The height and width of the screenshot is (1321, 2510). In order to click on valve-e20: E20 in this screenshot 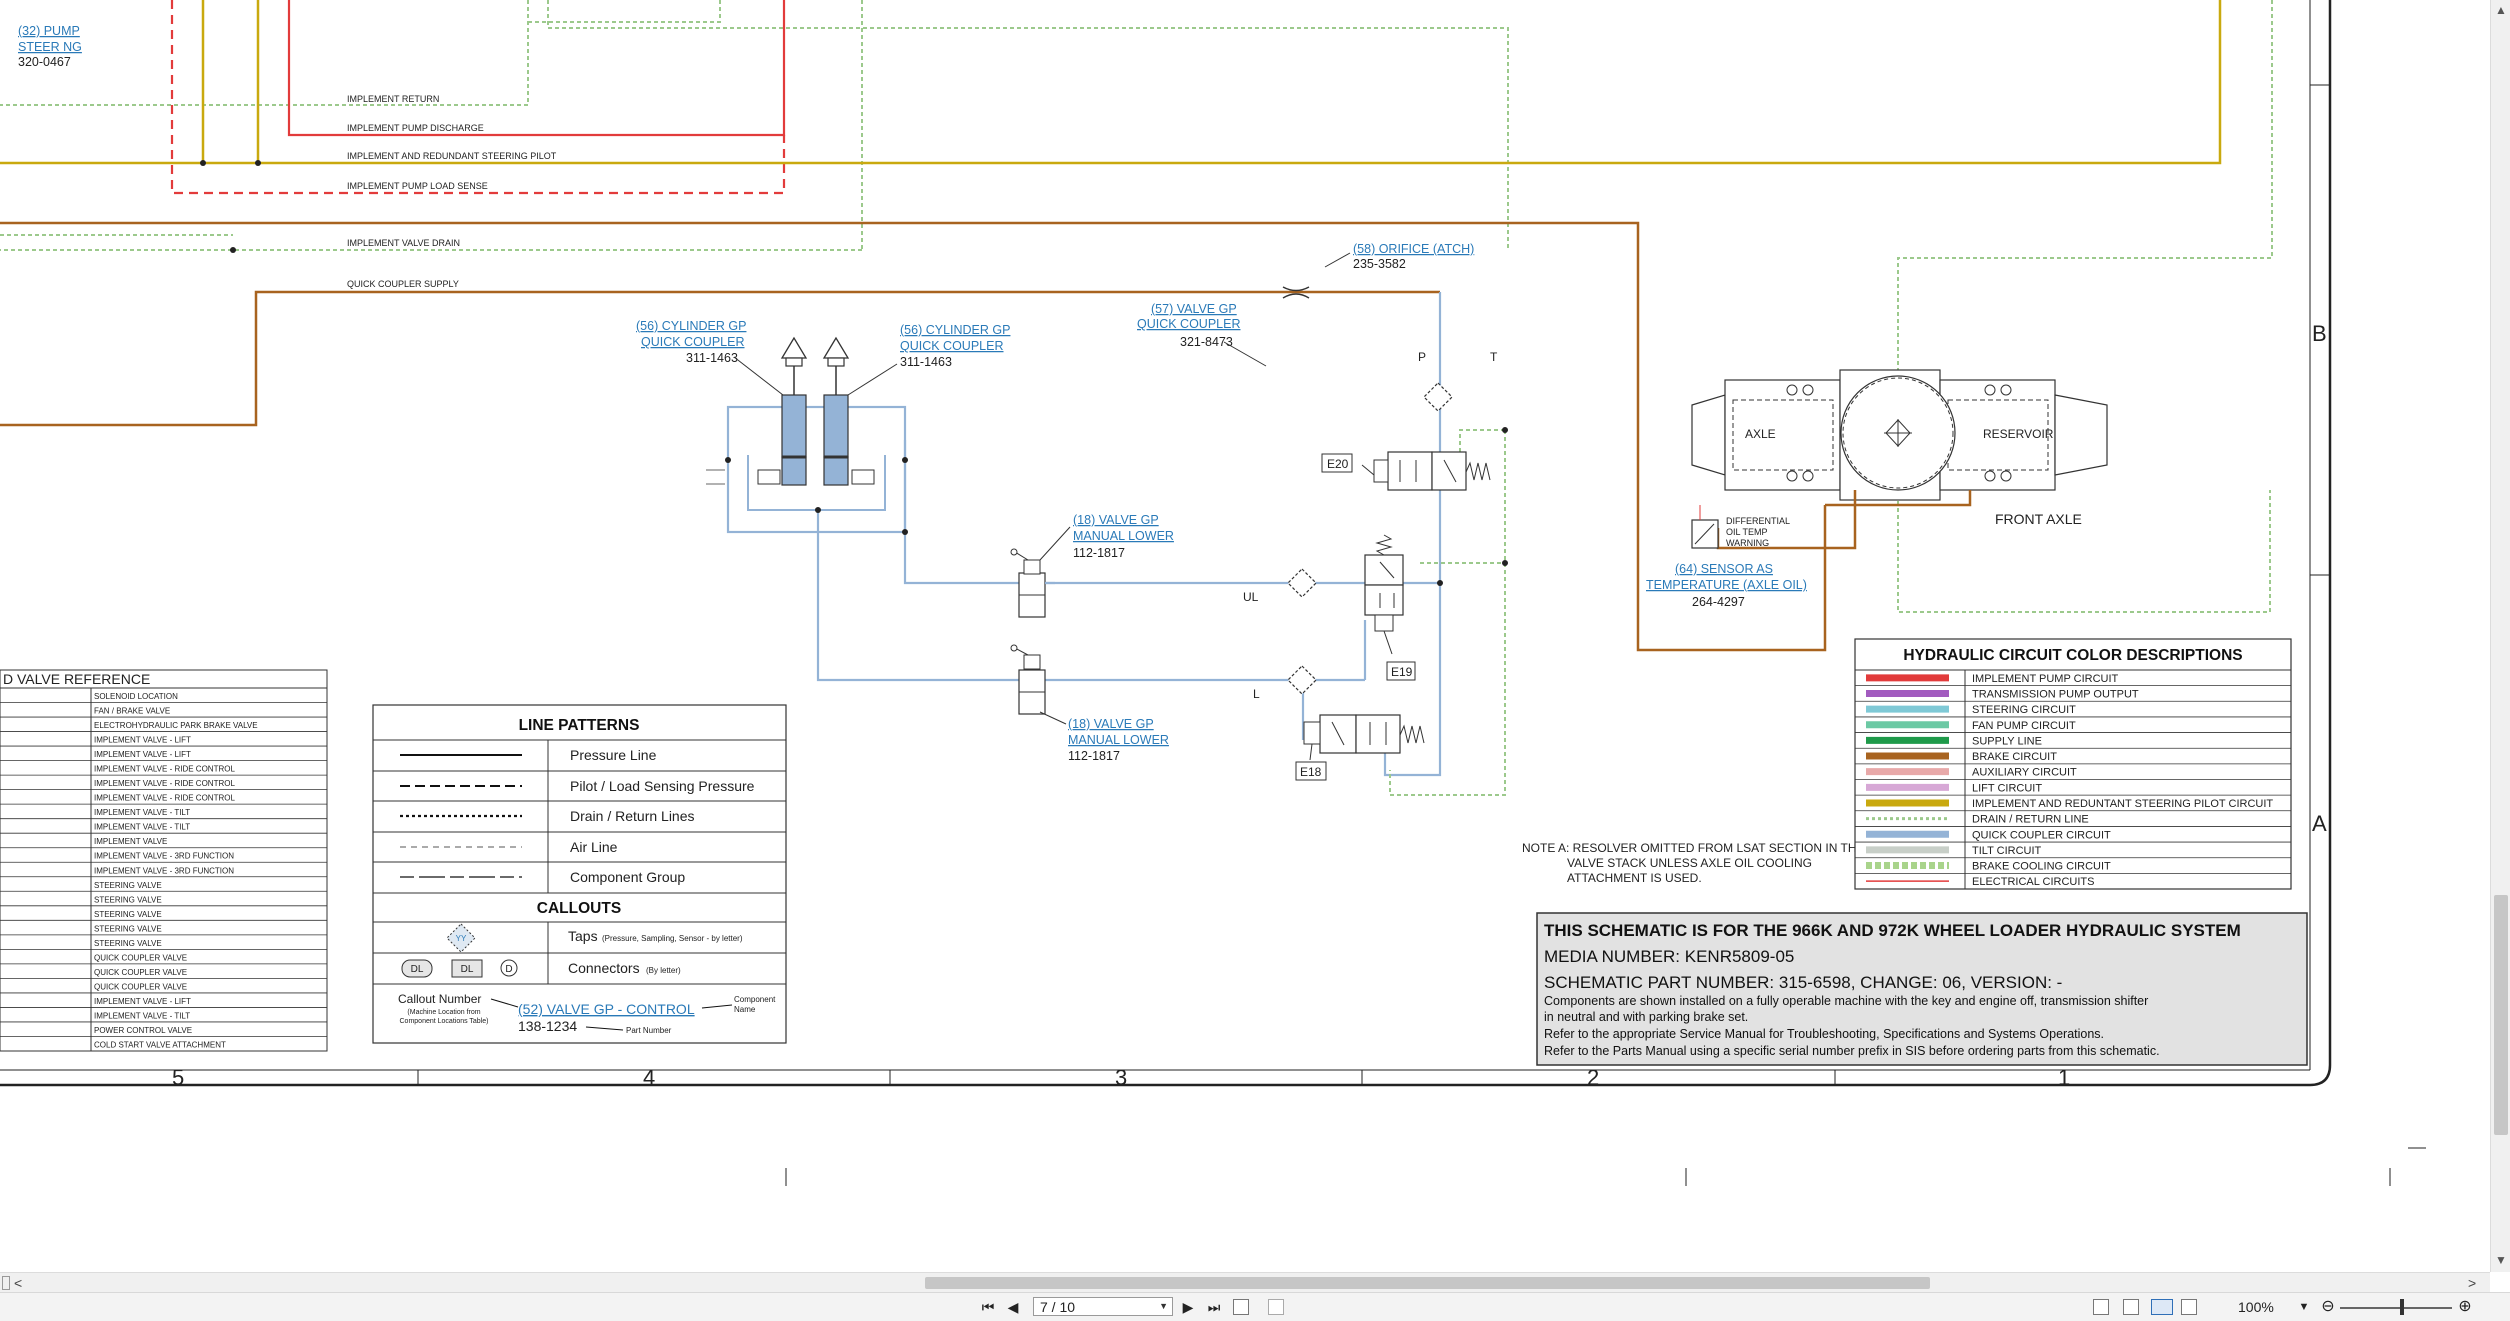, I will do `click(1406, 471)`.